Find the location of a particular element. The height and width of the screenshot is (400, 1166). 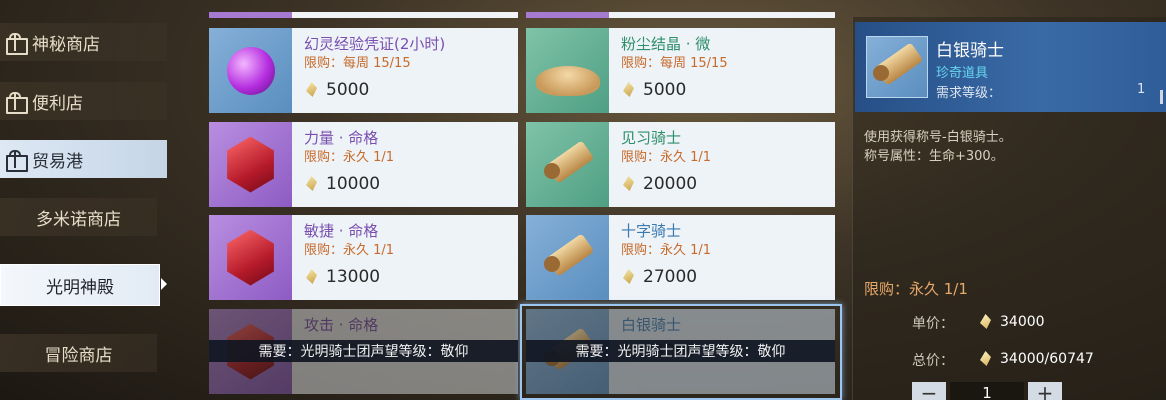

item-detail-level-label: 需求等级： is located at coordinates (969, 93).